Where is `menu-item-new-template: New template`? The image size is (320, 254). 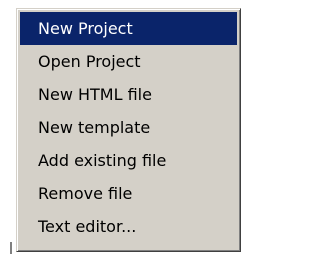 menu-item-new-template: New template is located at coordinates (128, 127).